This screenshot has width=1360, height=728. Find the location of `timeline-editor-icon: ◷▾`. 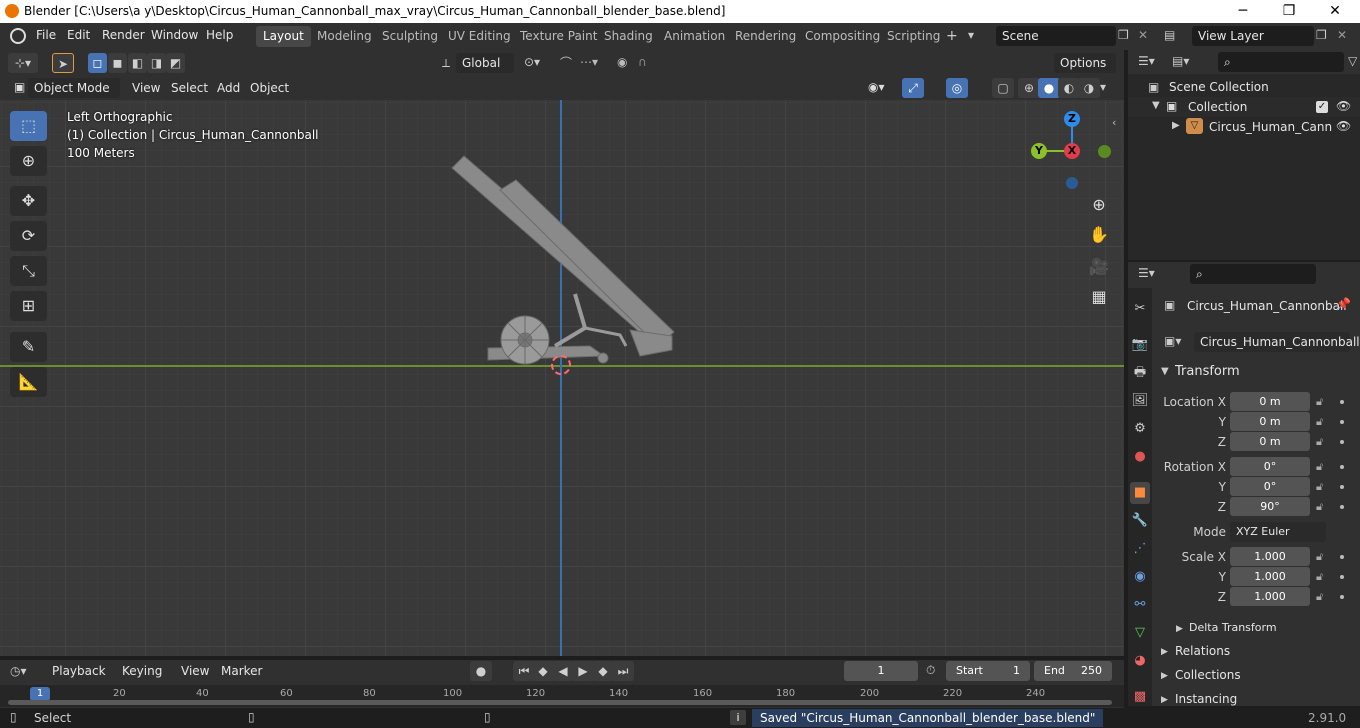

timeline-editor-icon: ◷▾ is located at coordinates (18, 671).